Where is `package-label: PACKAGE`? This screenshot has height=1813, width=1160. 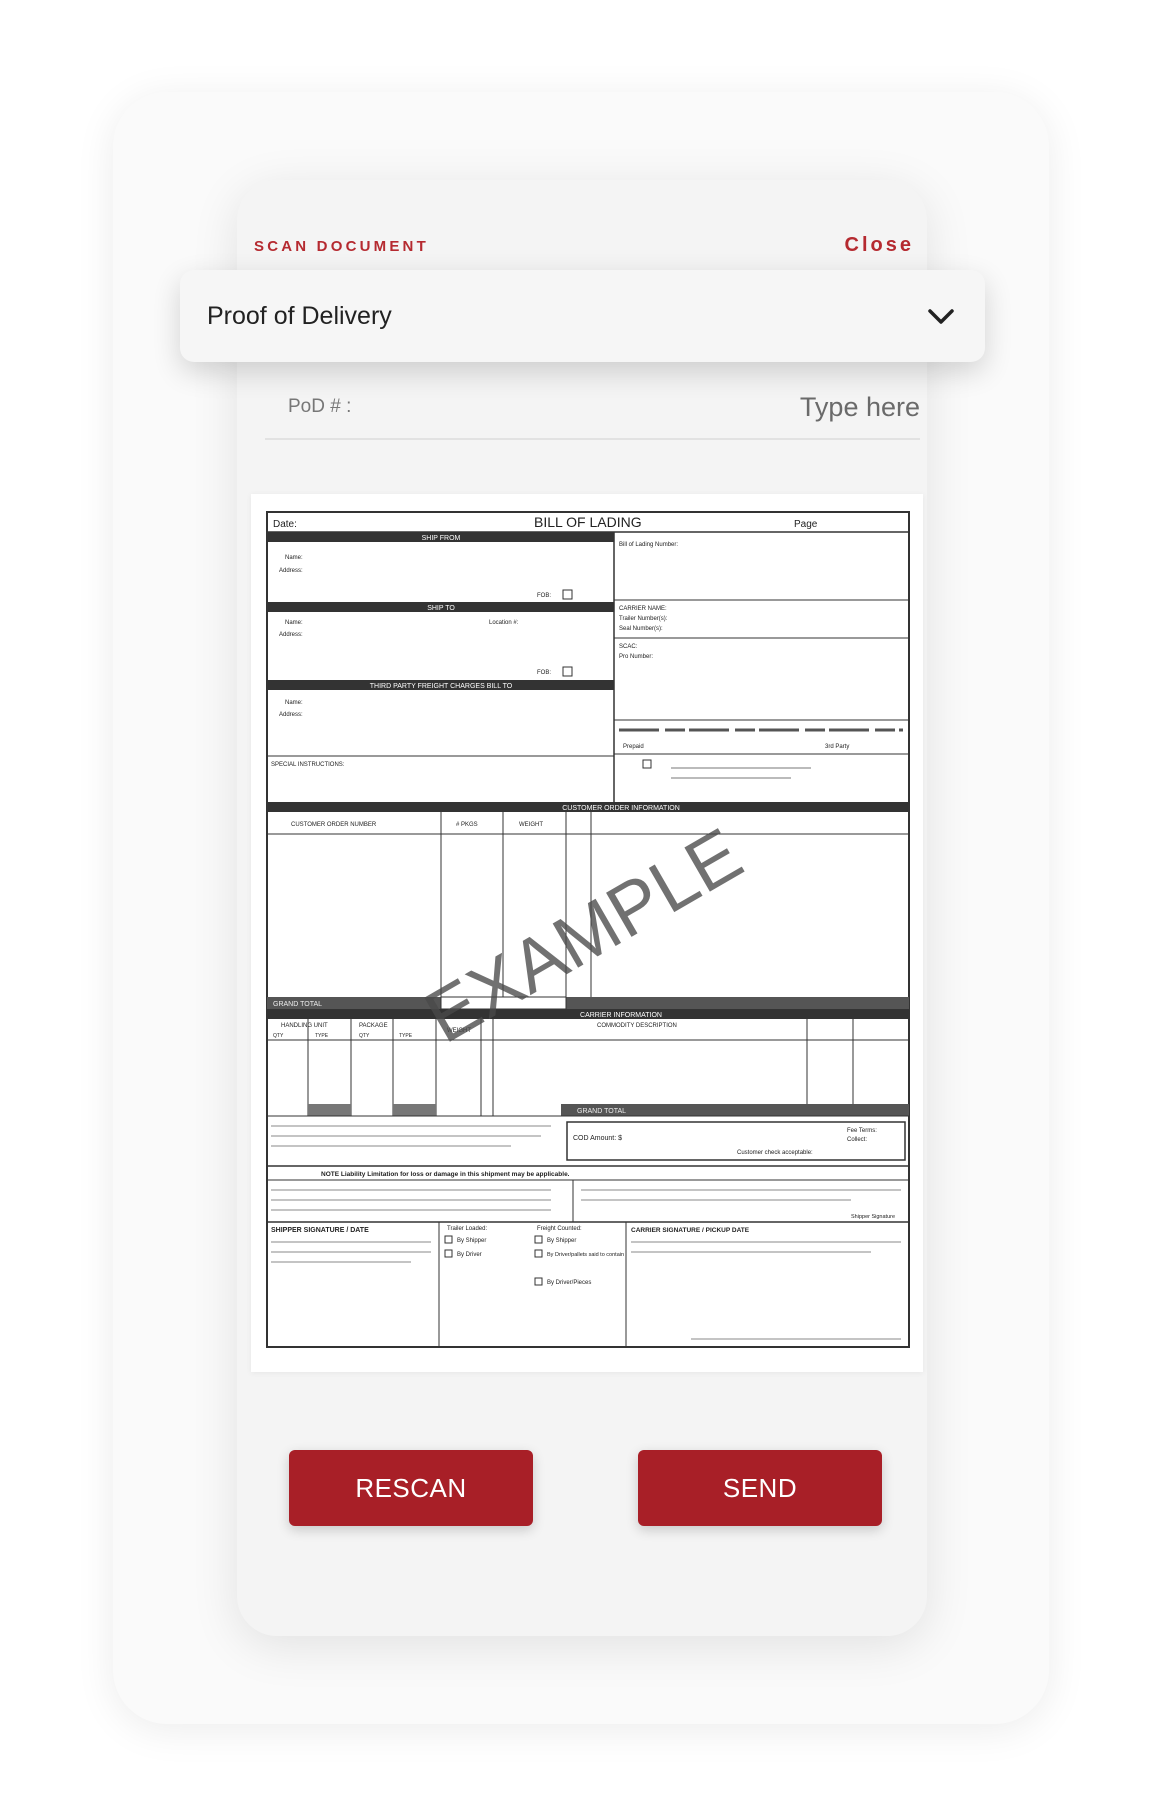
package-label: PACKAGE is located at coordinates (373, 1026).